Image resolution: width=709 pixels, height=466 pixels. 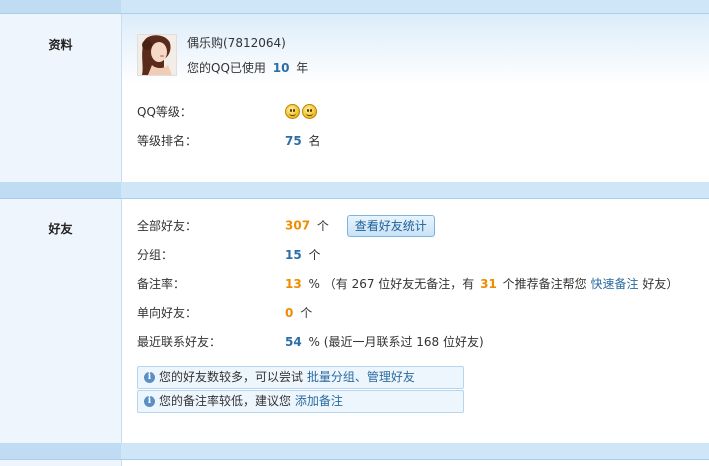 I want to click on total-friends-row: 全部好友： 307 个 查看好友统计, so click(x=417, y=226).